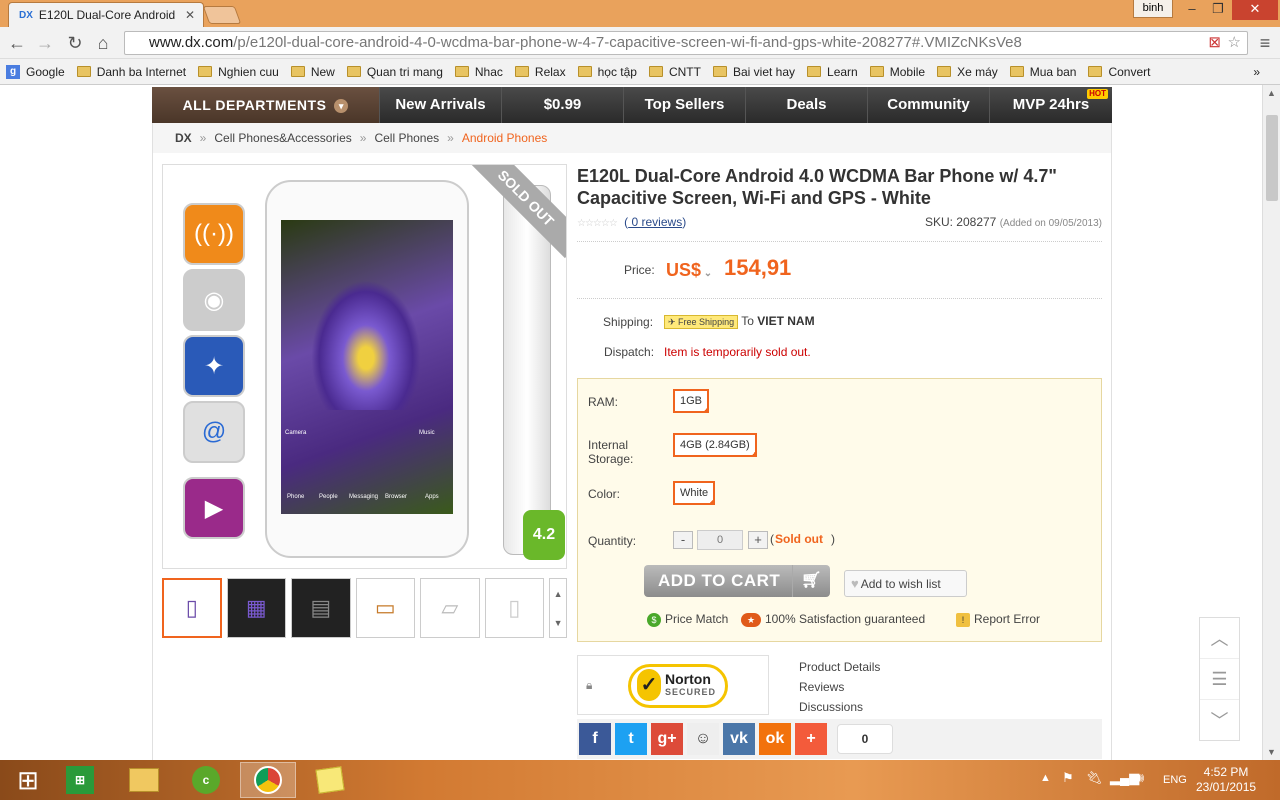 This screenshot has height=800, width=1280. I want to click on scroll-bottom-icon: ﹀, so click(1219, 720).